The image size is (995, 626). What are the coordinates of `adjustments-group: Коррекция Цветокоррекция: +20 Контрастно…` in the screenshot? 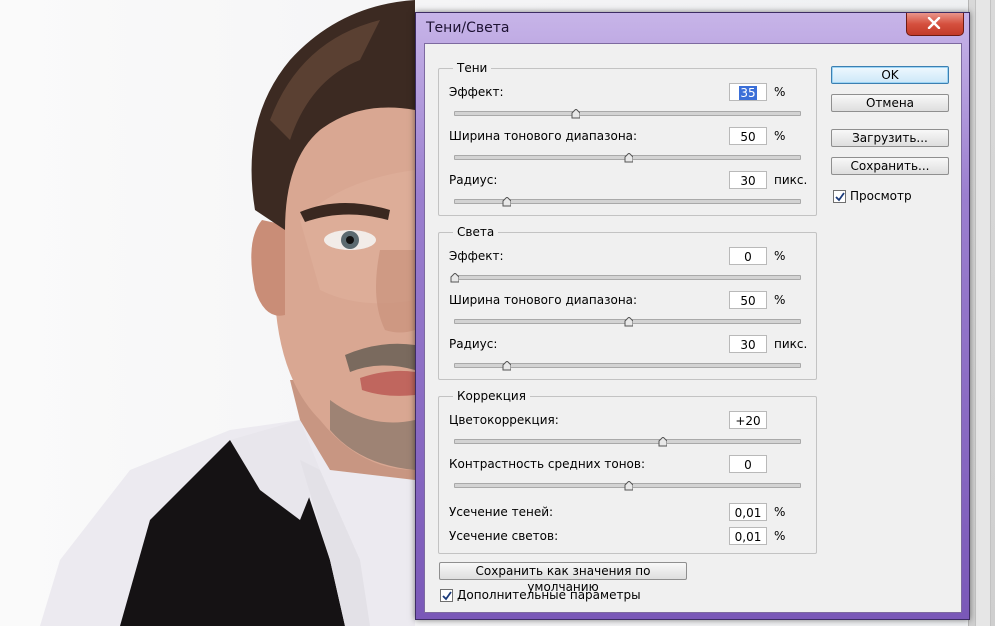 It's located at (627, 471).